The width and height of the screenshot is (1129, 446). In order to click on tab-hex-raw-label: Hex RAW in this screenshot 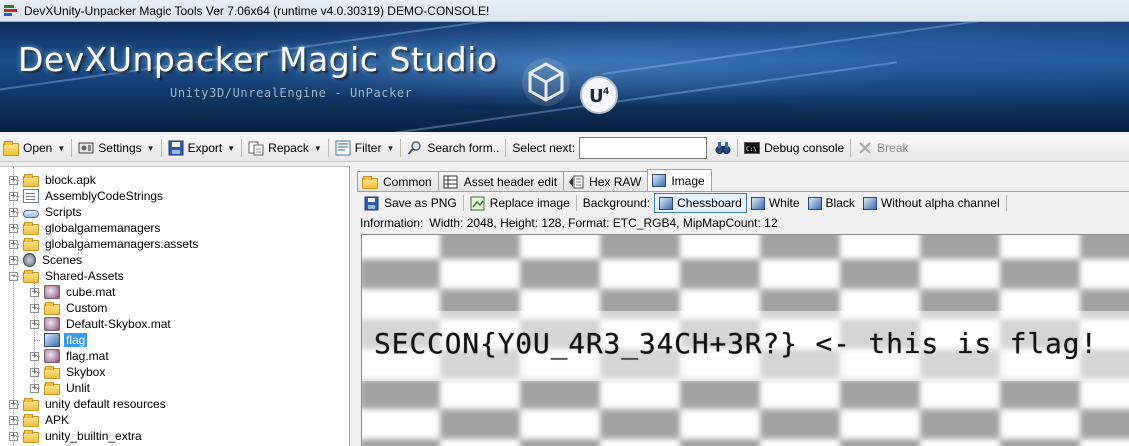, I will do `click(615, 181)`.